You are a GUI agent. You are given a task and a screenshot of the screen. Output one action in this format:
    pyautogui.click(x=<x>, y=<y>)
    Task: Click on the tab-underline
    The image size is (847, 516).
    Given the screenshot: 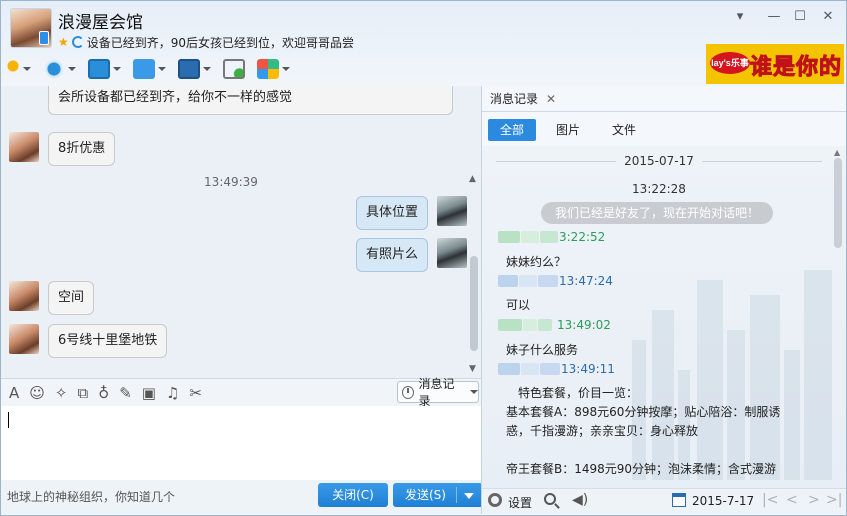 What is the action you would take?
    pyautogui.click(x=664, y=111)
    